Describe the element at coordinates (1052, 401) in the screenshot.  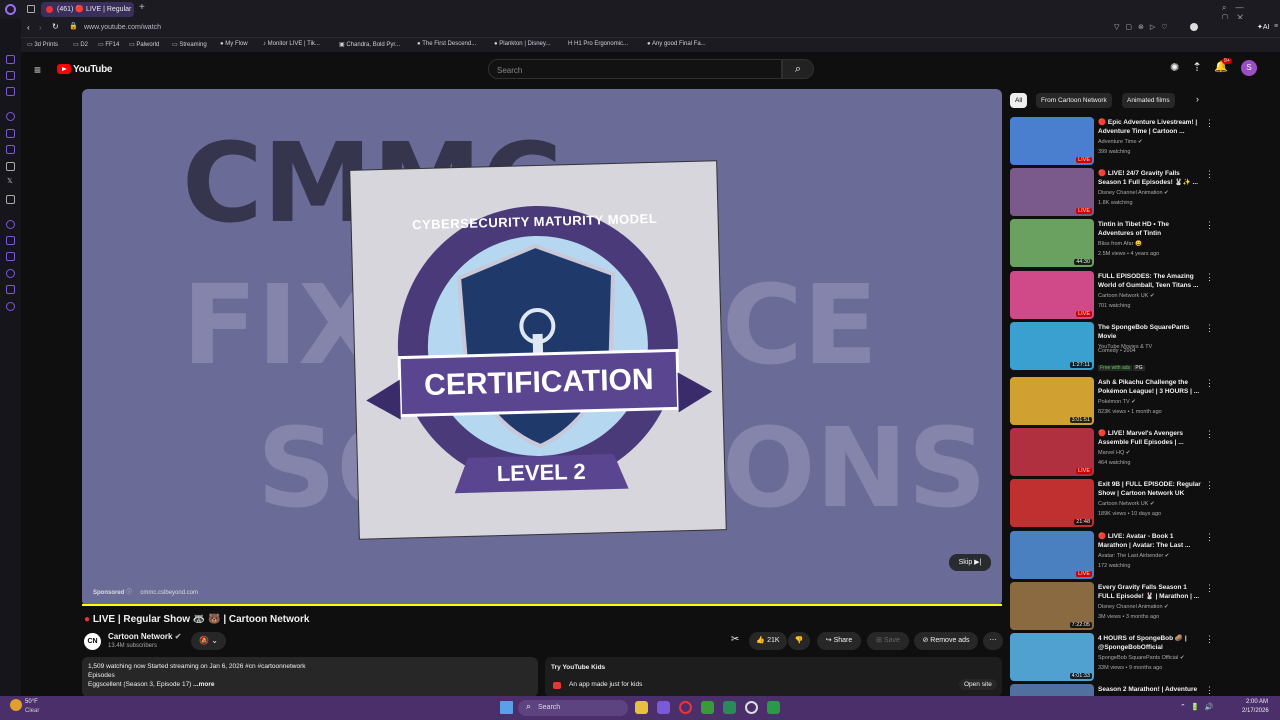
I see `rec-thumbnail: 3:01:51` at that location.